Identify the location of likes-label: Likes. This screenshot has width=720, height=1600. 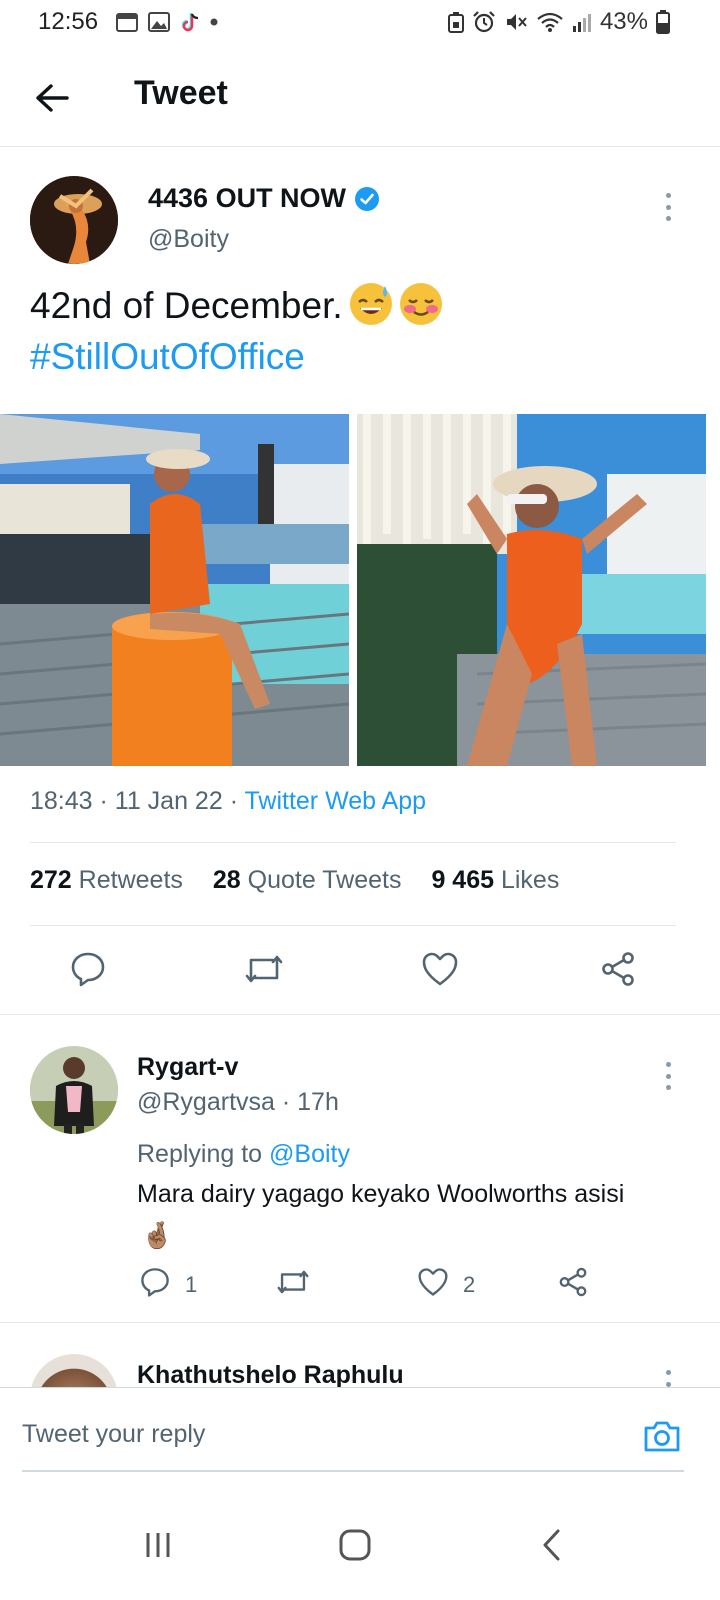
(530, 880).